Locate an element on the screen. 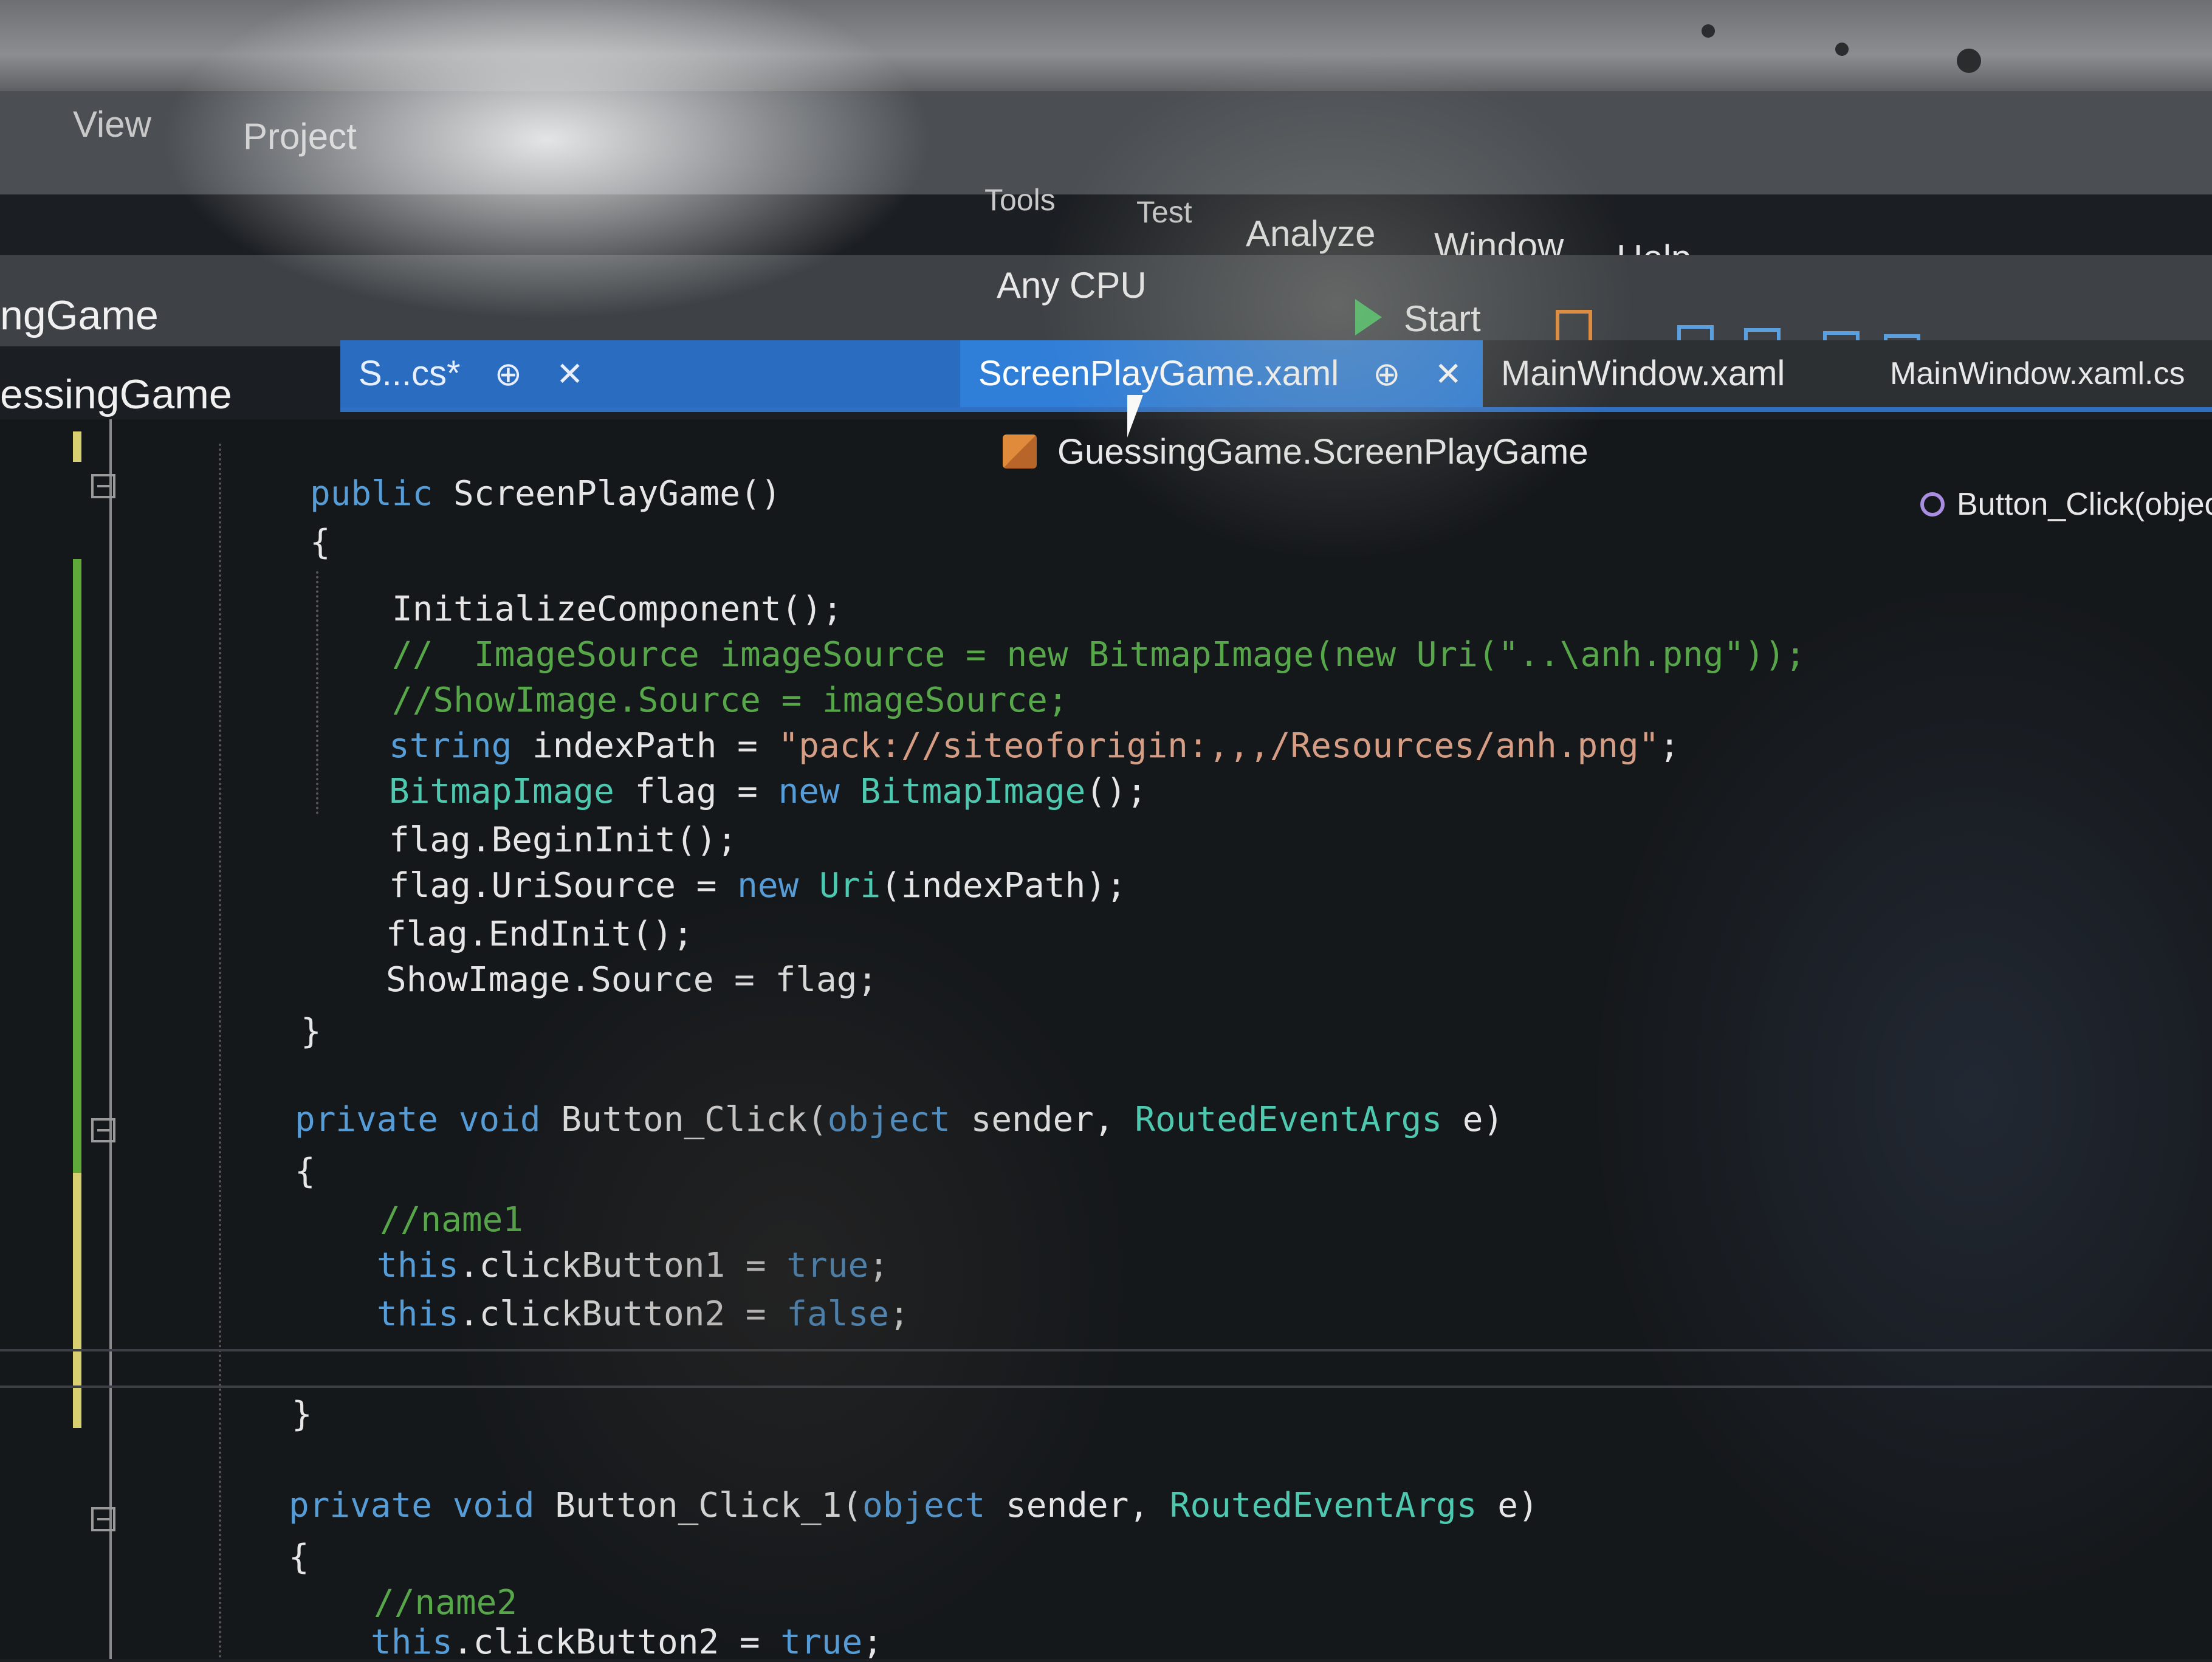 The height and width of the screenshot is (1662, 2212). code-line: ShowImage.Source = flag; is located at coordinates (632, 980).